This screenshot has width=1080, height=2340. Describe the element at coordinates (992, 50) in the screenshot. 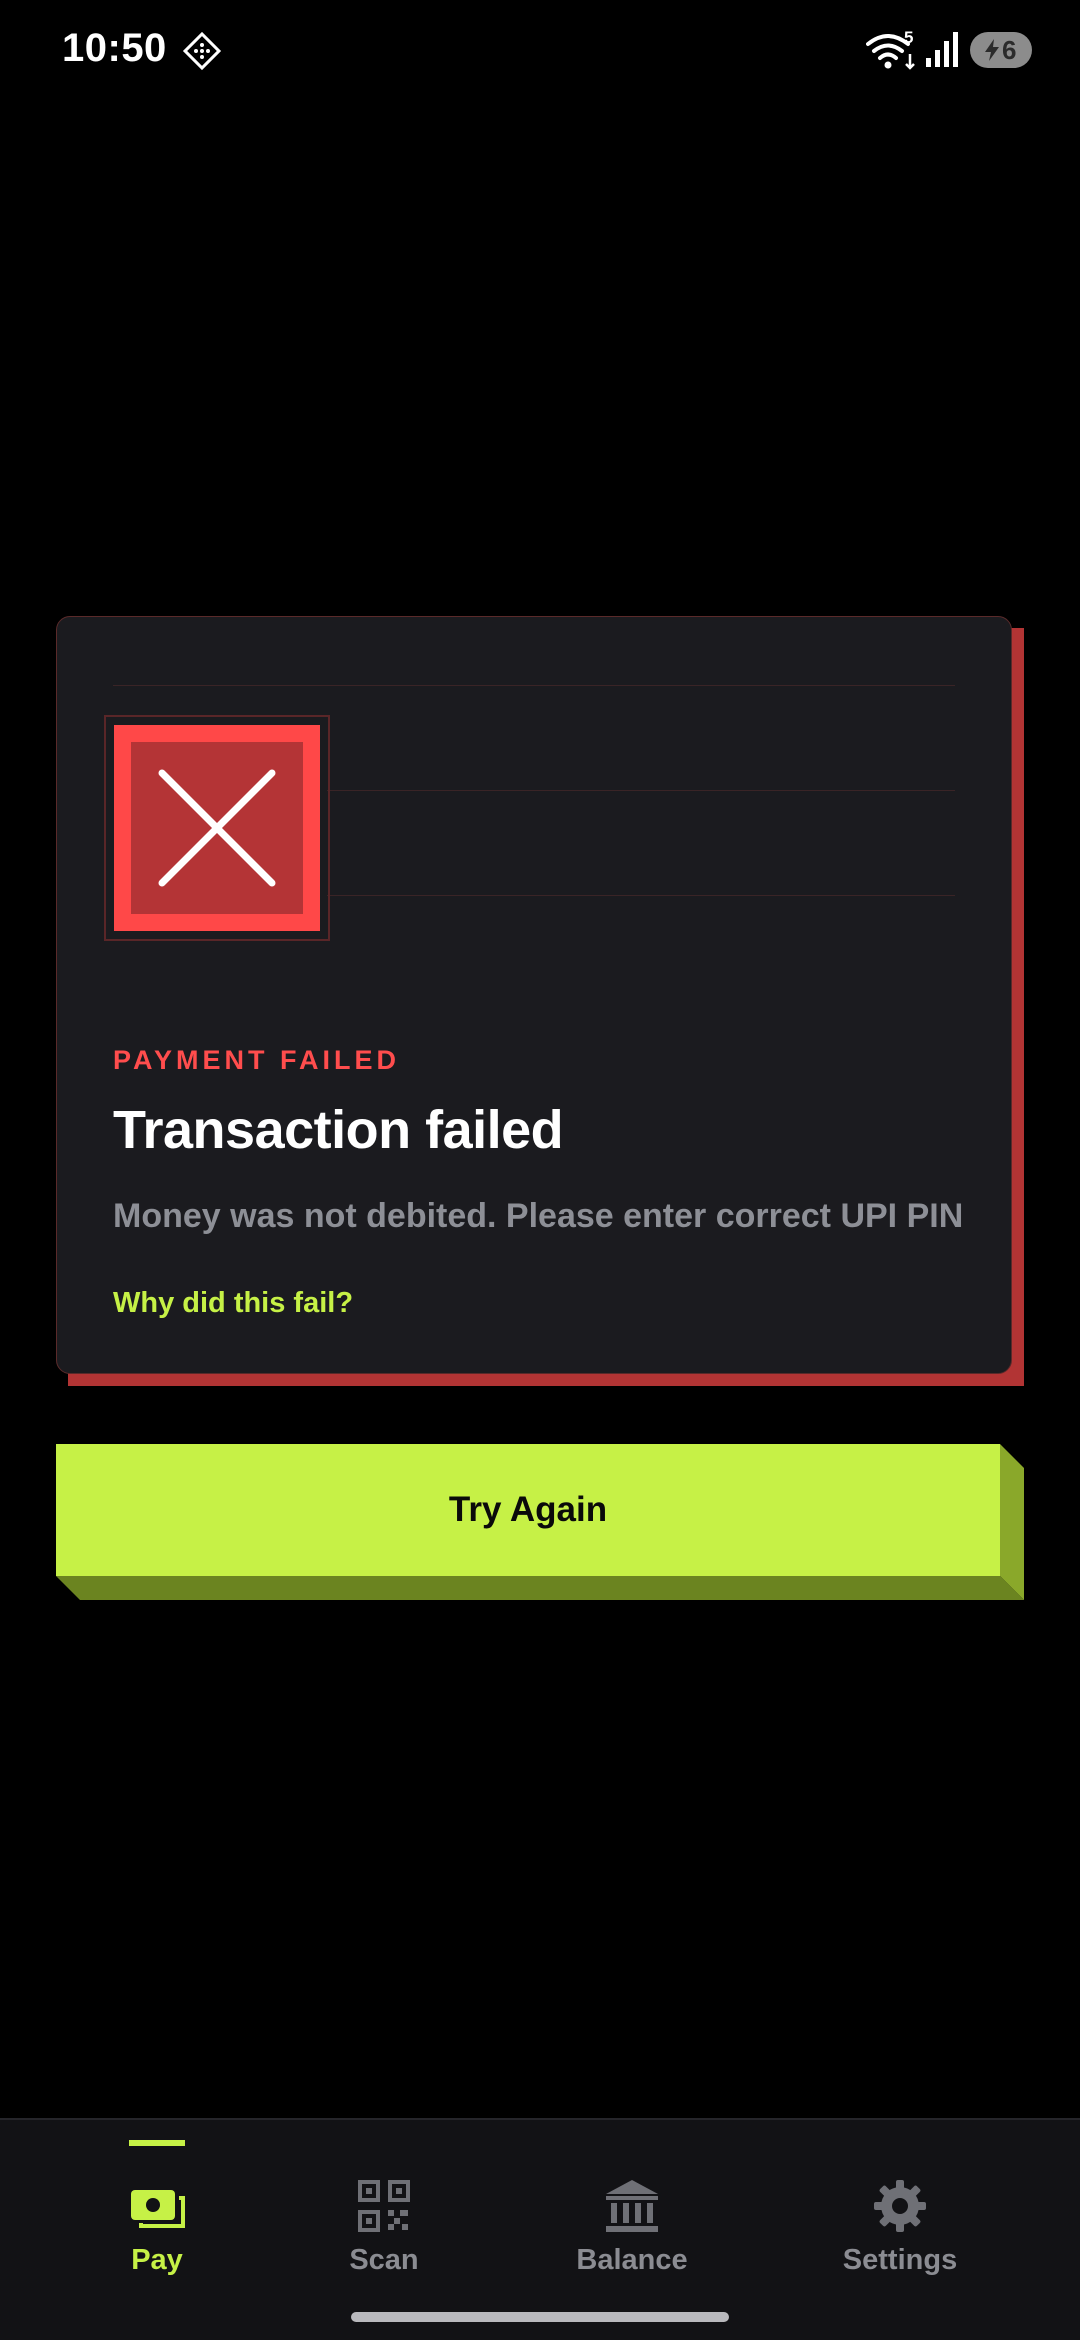

I see `bolt-icon` at that location.